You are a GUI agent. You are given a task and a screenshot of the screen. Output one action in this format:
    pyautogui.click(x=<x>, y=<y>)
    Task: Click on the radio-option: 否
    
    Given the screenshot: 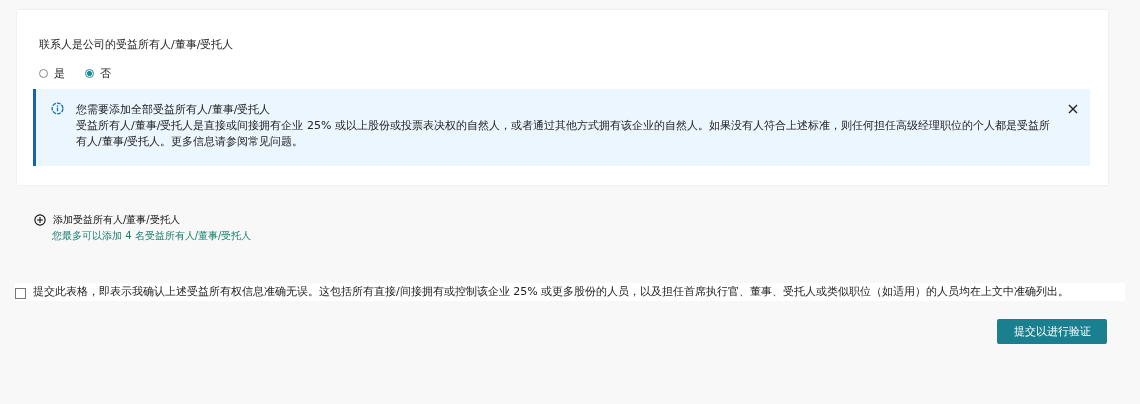 What is the action you would take?
    pyautogui.click(x=98, y=73)
    